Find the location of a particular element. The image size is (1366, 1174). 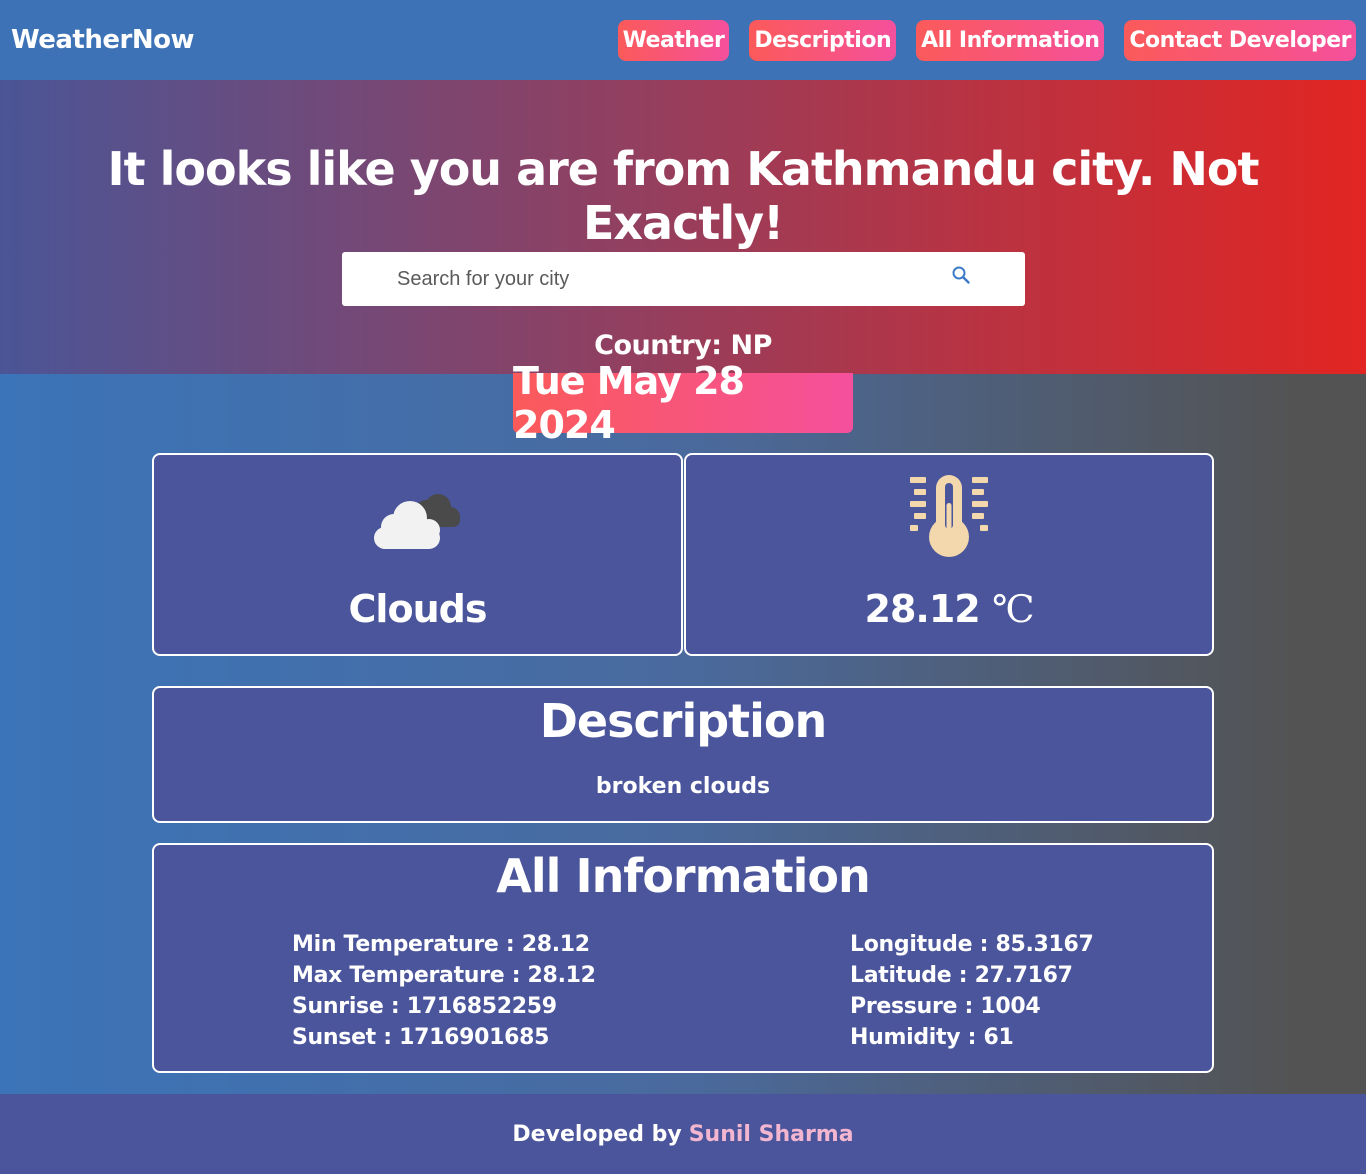

nav-description-link: Description is located at coordinates (823, 40).